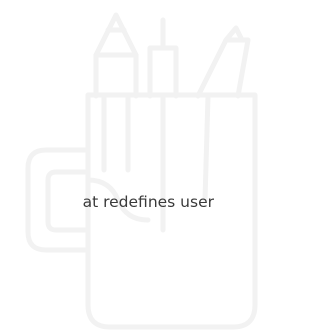  I want to click on caption-text: at redefines user, so click(132, 202).